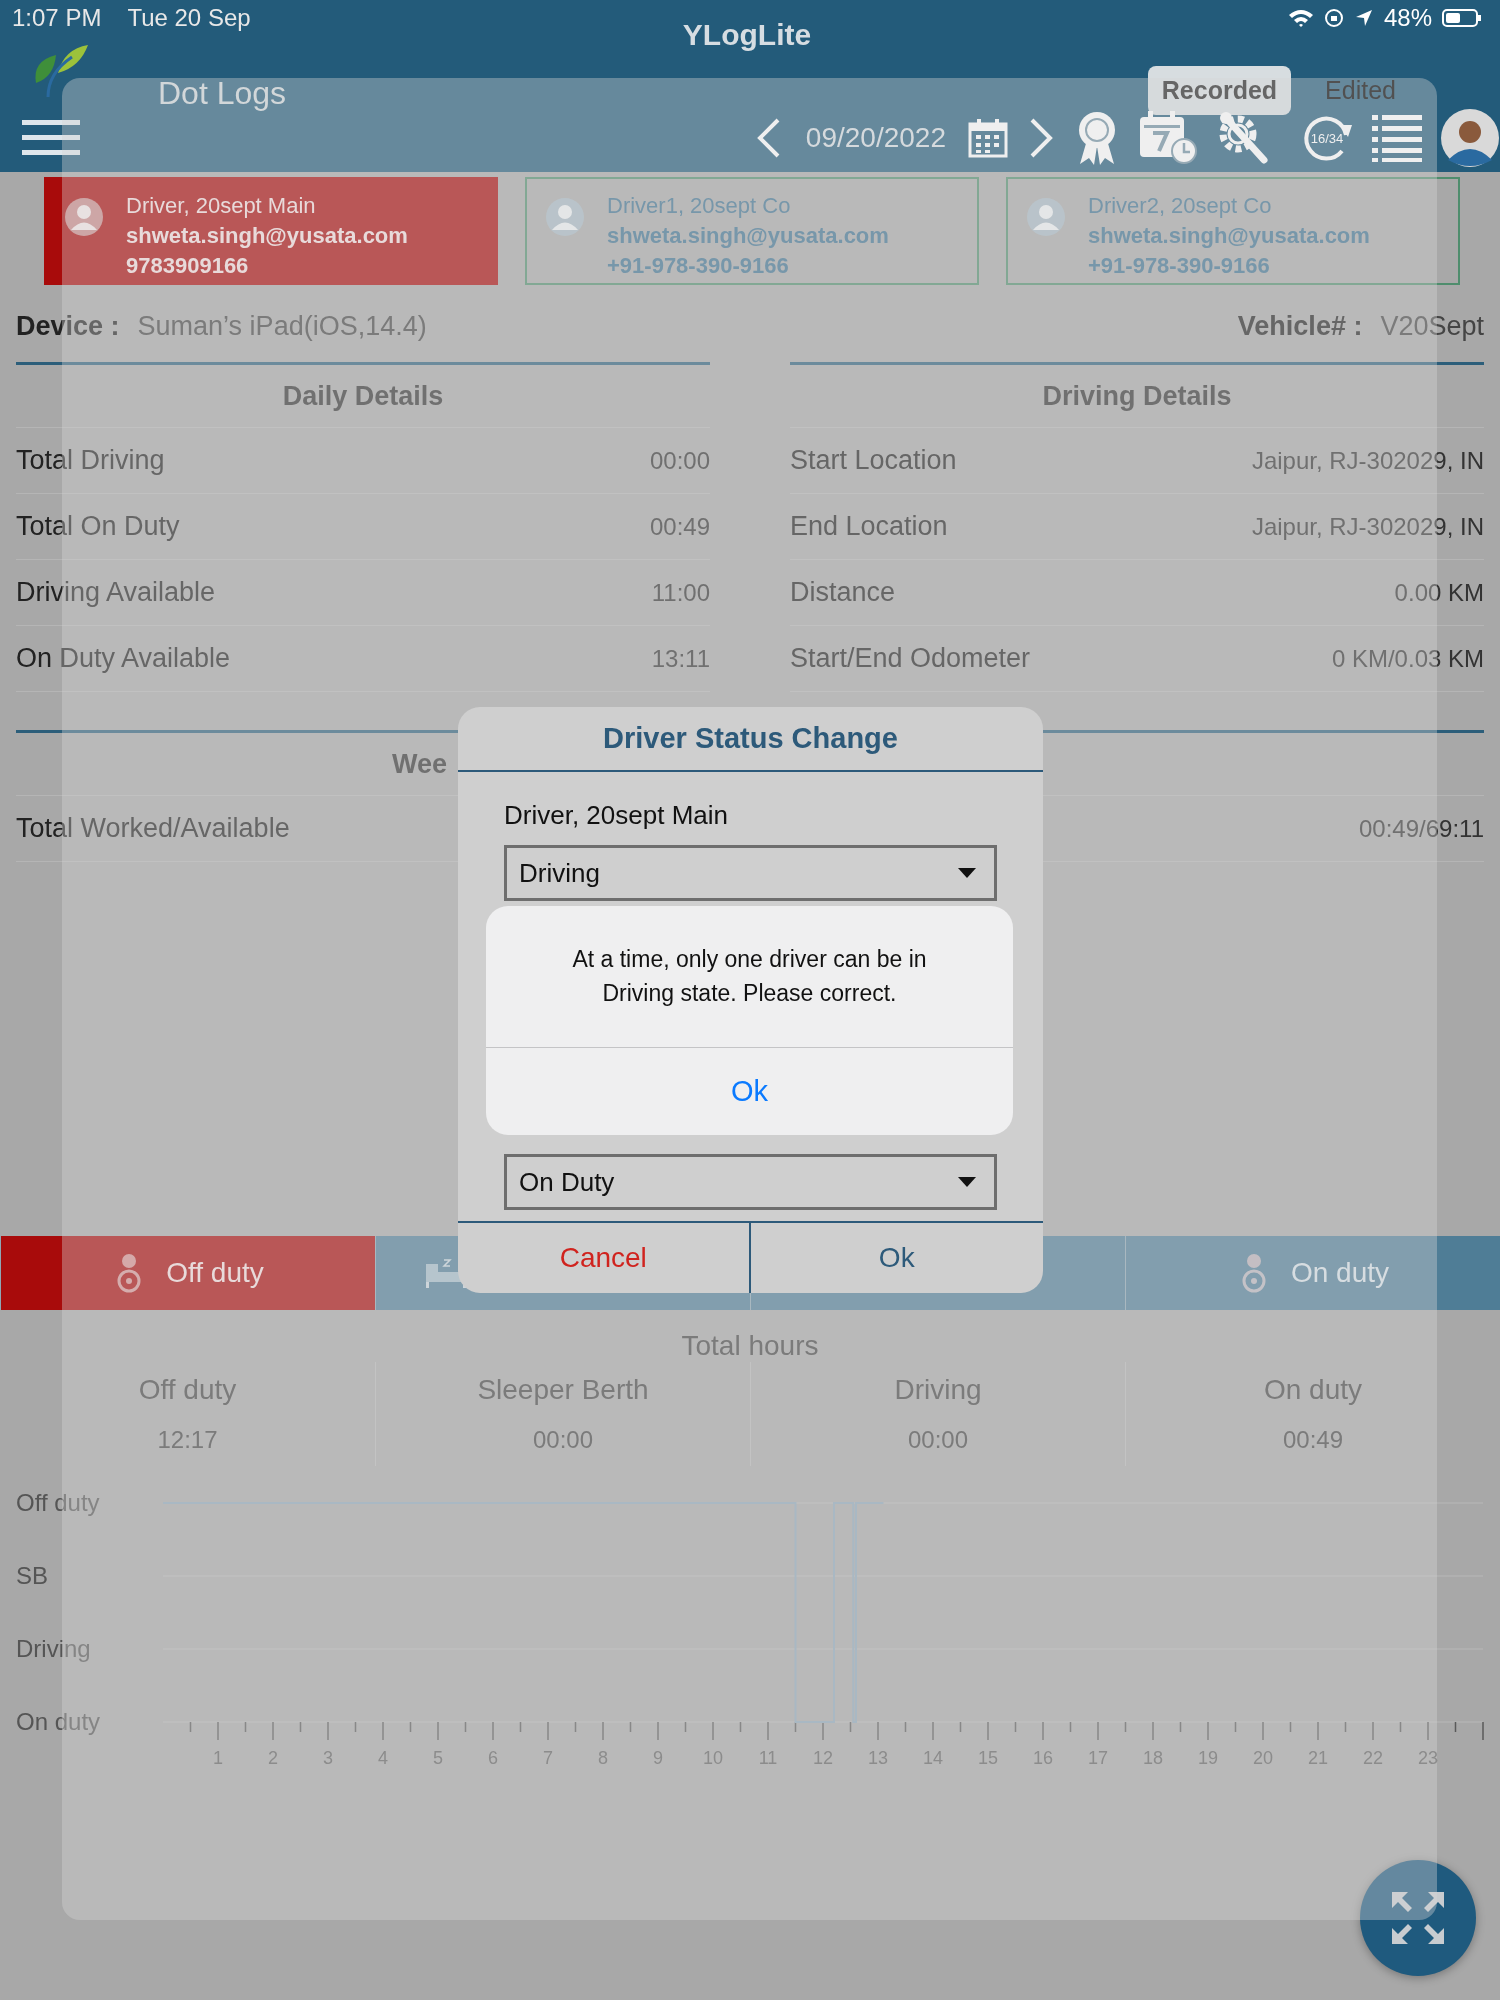  Describe the element at coordinates (896, 1258) in the screenshot. I see `ok-button: Ok` at that location.